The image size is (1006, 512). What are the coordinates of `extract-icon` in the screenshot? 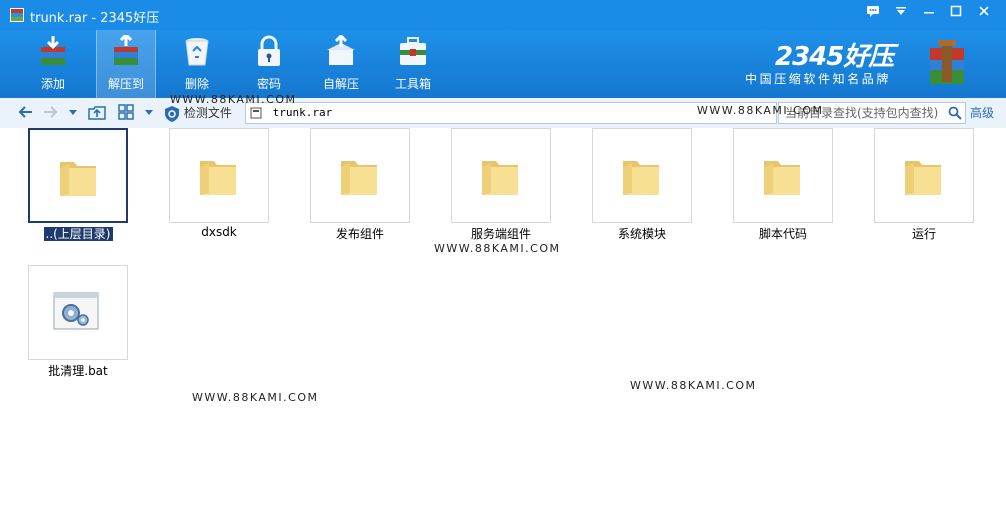 It's located at (126, 50).